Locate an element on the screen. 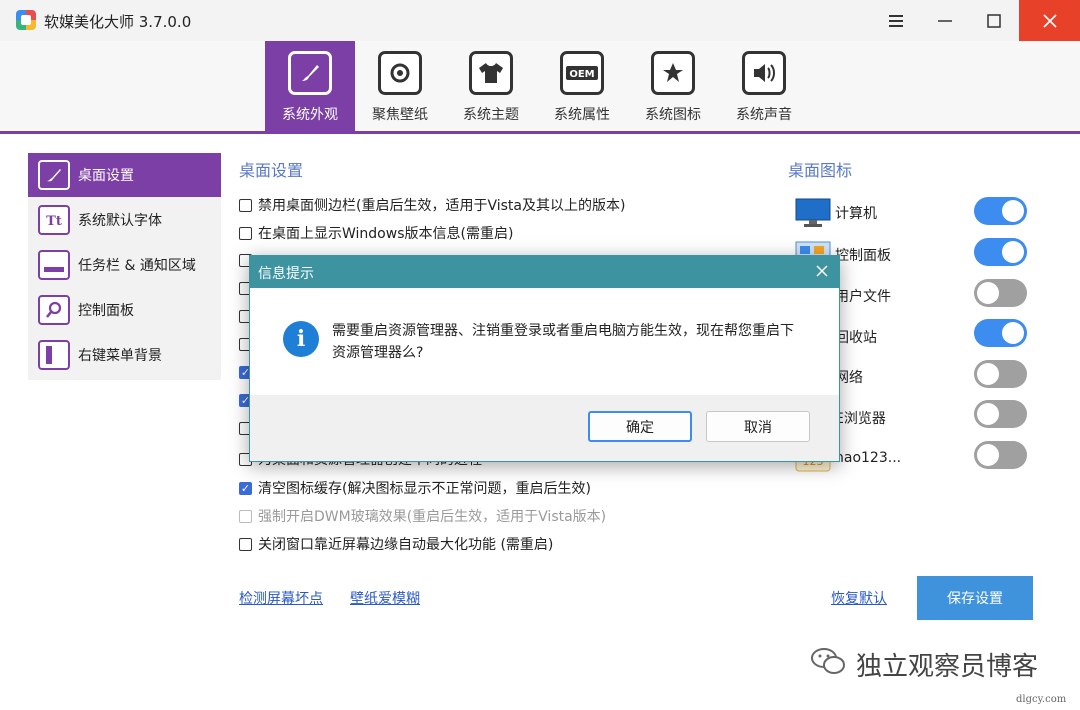  toggle-computer is located at coordinates (1000, 211).